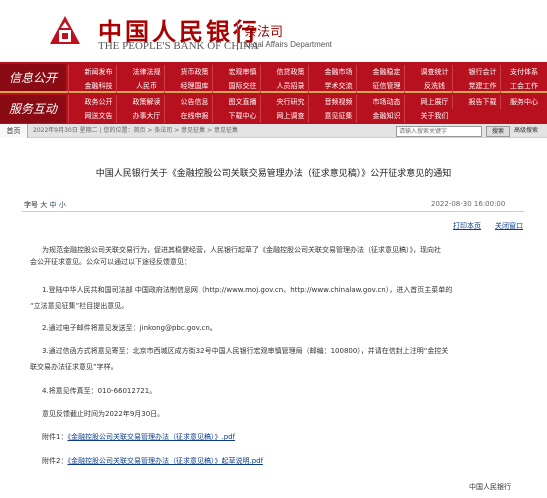  What do you see at coordinates (110, 262) in the screenshot?
I see `text-line: 会公开征求意见。公众可以通过以下途径反馈意见：` at bounding box center [110, 262].